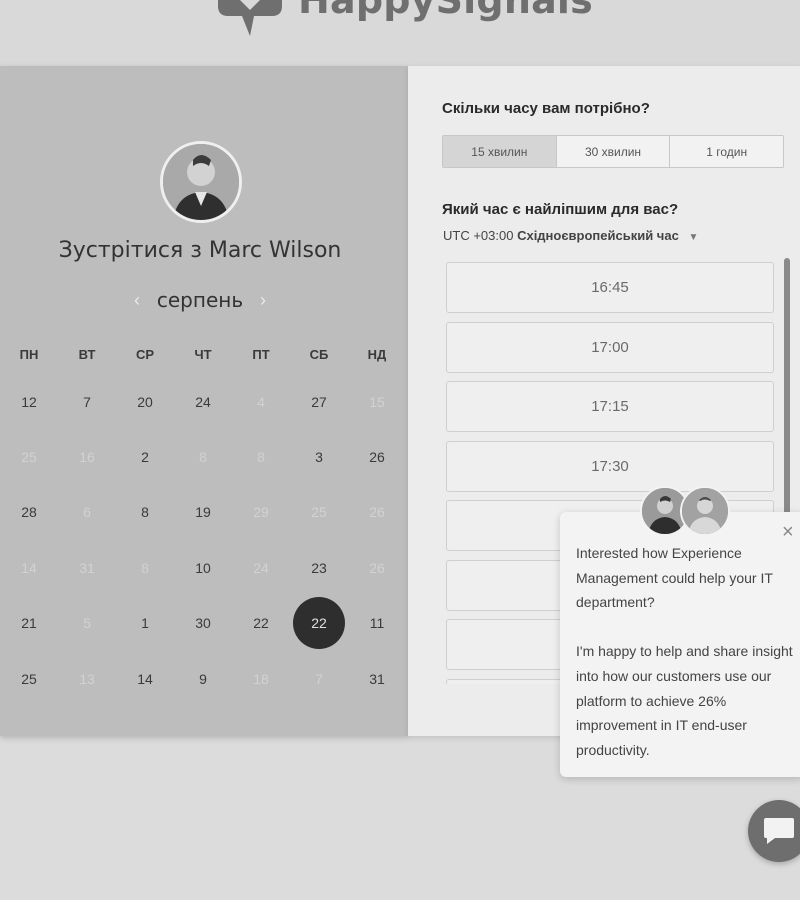 This screenshot has height=900, width=800. Describe the element at coordinates (377, 354) in the screenshot. I see `weekday-label: НД` at that location.